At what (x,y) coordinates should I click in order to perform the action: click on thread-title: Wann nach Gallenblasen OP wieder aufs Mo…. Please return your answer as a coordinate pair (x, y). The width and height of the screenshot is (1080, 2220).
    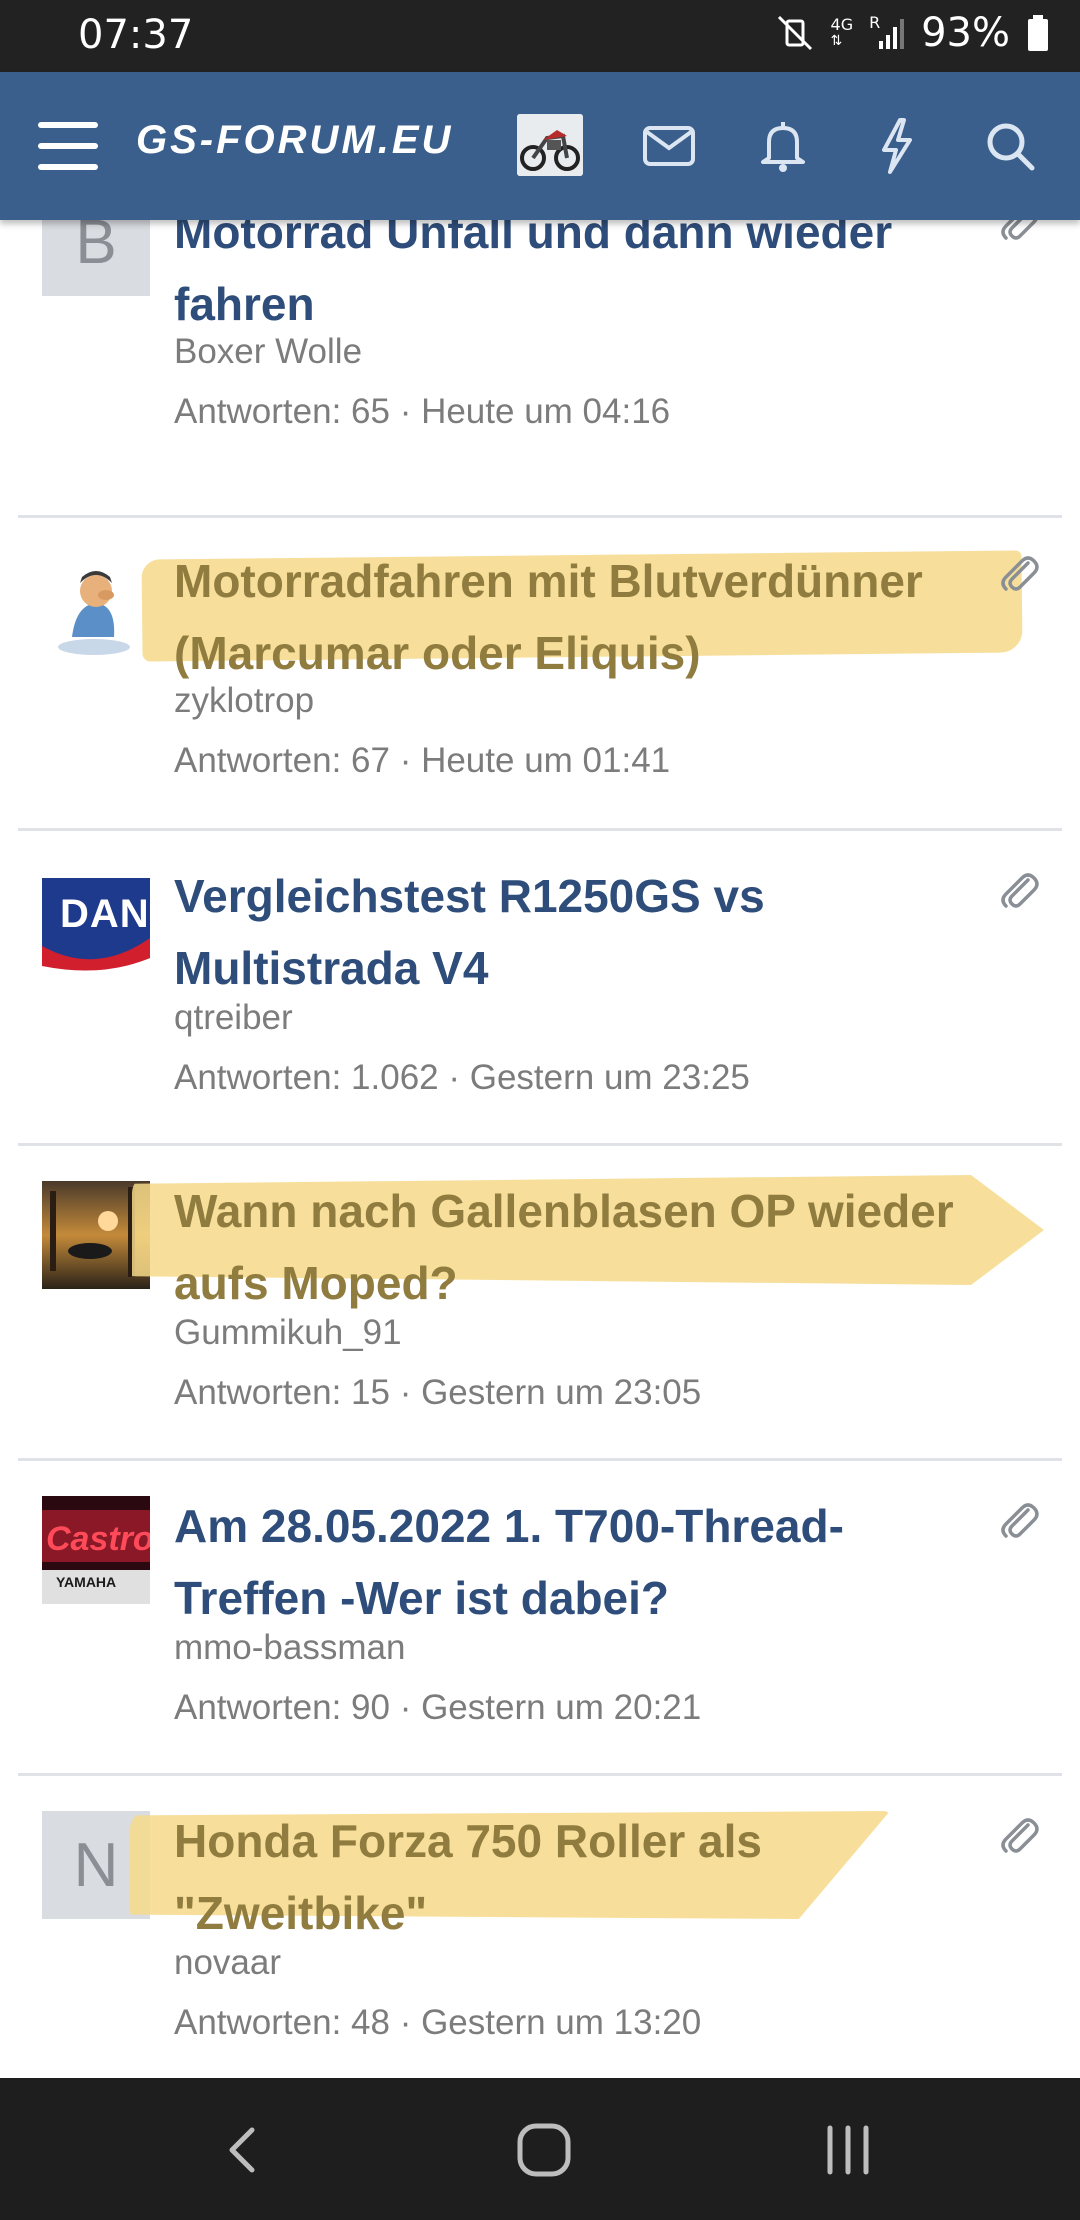
    Looking at the image, I should click on (584, 1247).